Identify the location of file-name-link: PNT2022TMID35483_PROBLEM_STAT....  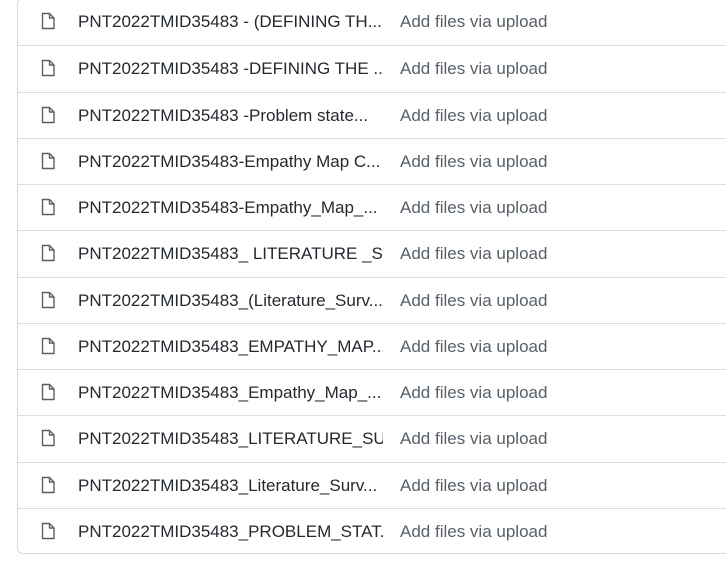
(230, 532).